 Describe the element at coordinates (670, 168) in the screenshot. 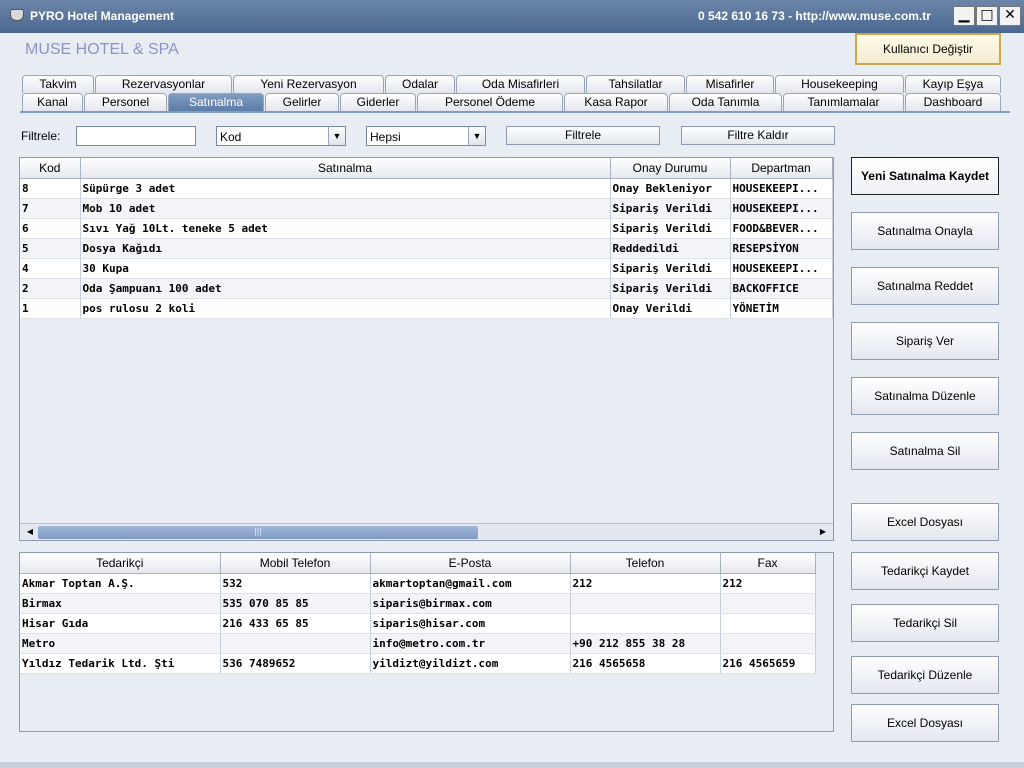

I see `col-onay-durumu: Onay Durumu` at that location.